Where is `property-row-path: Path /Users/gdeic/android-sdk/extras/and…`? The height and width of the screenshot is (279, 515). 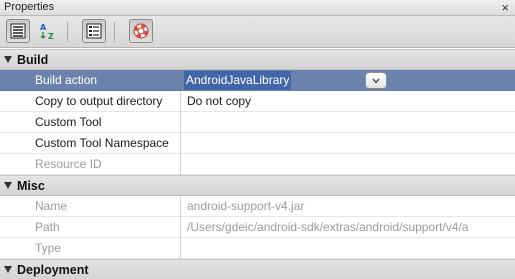
property-row-path: Path /Users/gdeic/android-sdk/extras/and… is located at coordinates (257, 227).